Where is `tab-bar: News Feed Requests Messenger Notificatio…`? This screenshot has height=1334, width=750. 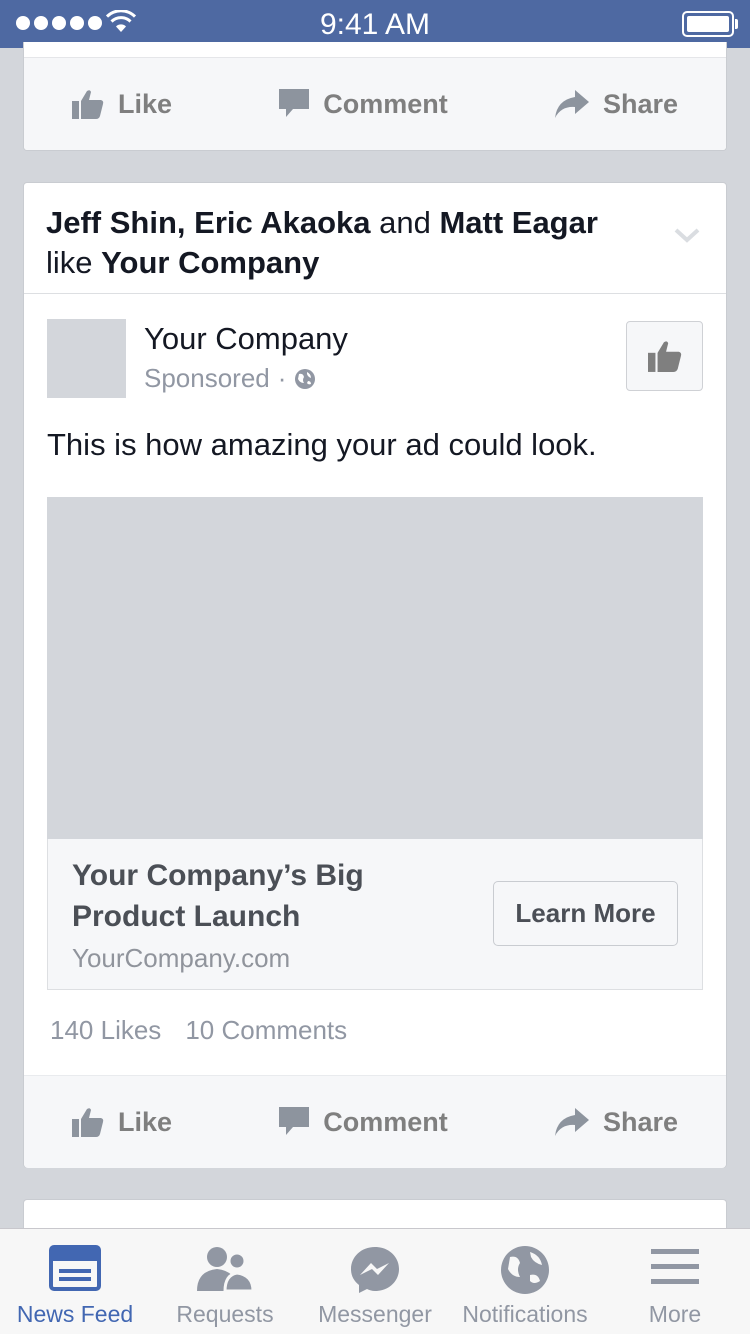
tab-bar: News Feed Requests Messenger Notificatio… is located at coordinates (375, 1281).